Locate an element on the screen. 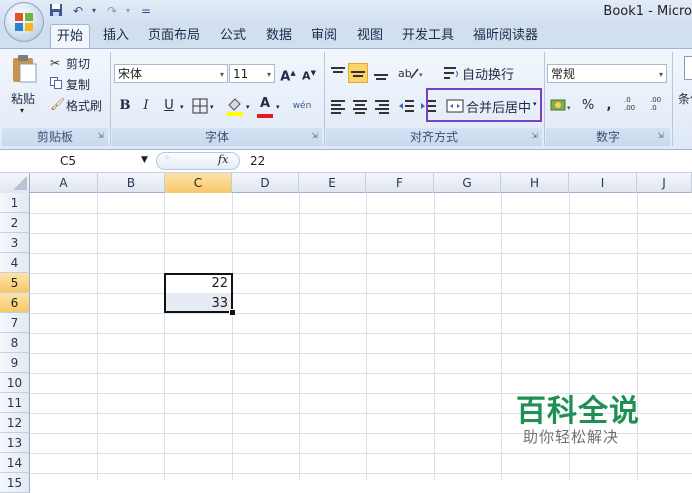 The image size is (692, 493). format-painter-button: 格式刷 is located at coordinates (84, 105).